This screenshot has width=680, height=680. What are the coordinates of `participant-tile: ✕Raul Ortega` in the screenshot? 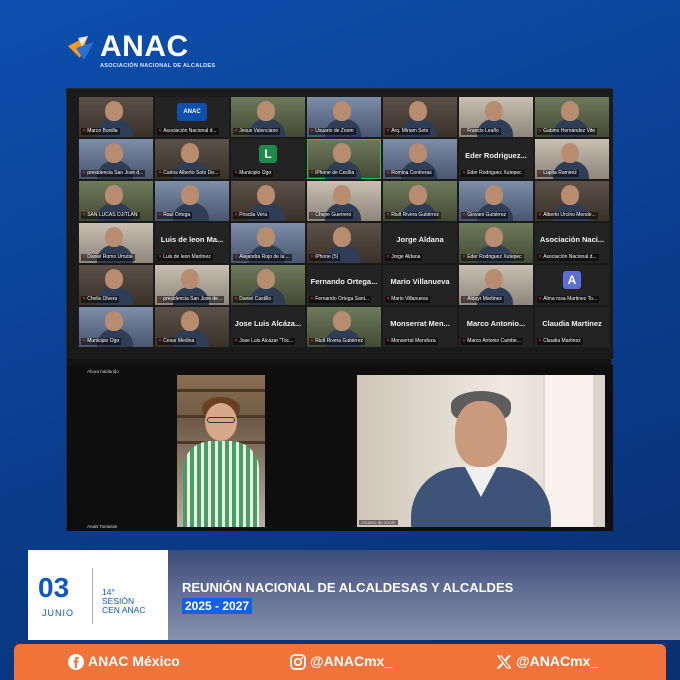 It's located at (192, 201).